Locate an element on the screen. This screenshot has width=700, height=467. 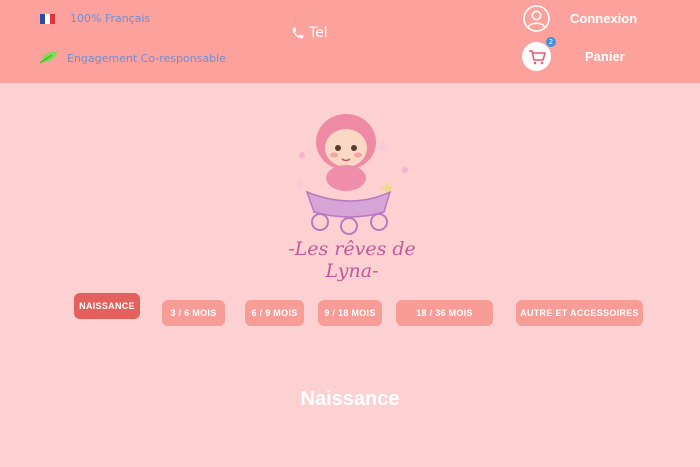
phone-label: Tel is located at coordinates (318, 33).